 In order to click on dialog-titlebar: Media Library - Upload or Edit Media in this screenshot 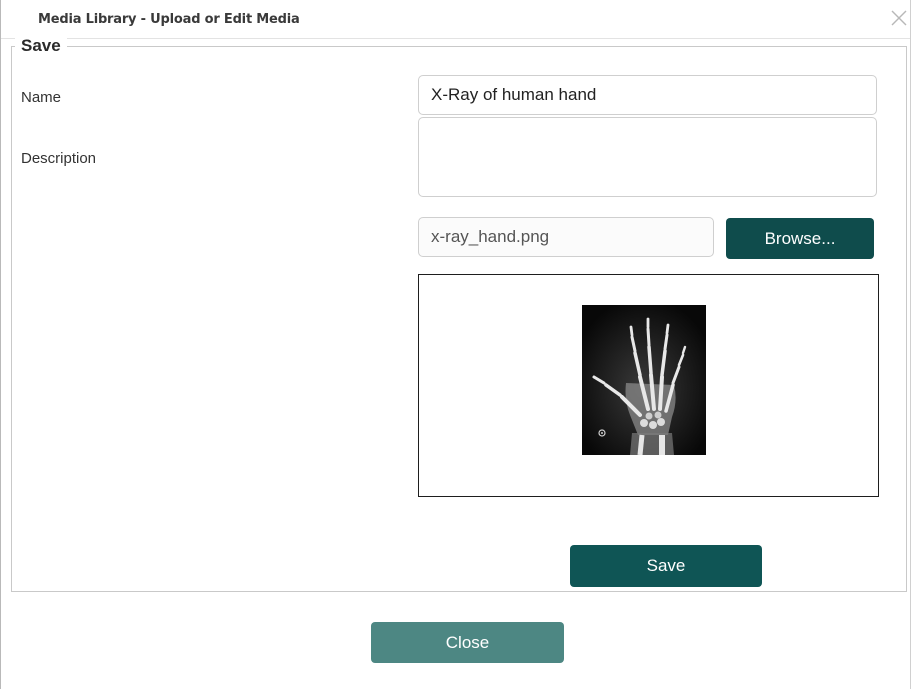, I will do `click(455, 19)`.